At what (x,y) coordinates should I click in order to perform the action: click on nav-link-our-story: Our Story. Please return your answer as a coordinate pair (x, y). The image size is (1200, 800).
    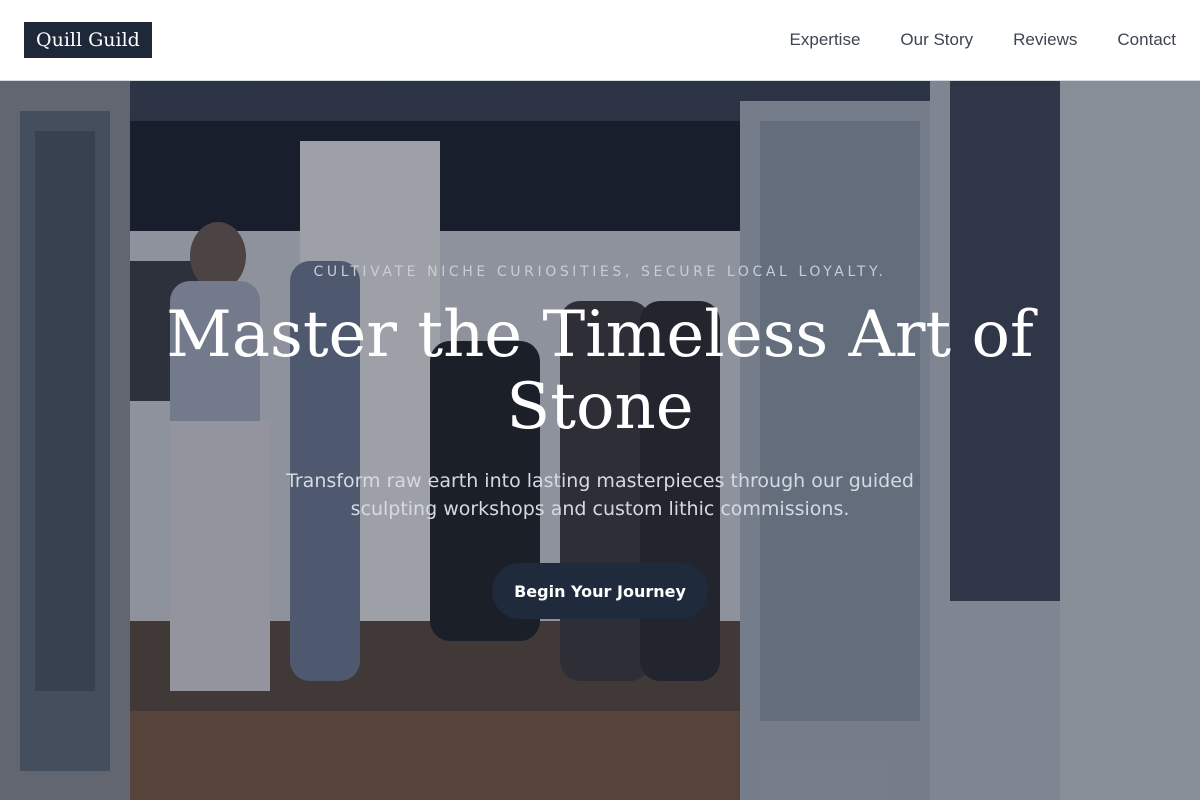
    Looking at the image, I should click on (936, 40).